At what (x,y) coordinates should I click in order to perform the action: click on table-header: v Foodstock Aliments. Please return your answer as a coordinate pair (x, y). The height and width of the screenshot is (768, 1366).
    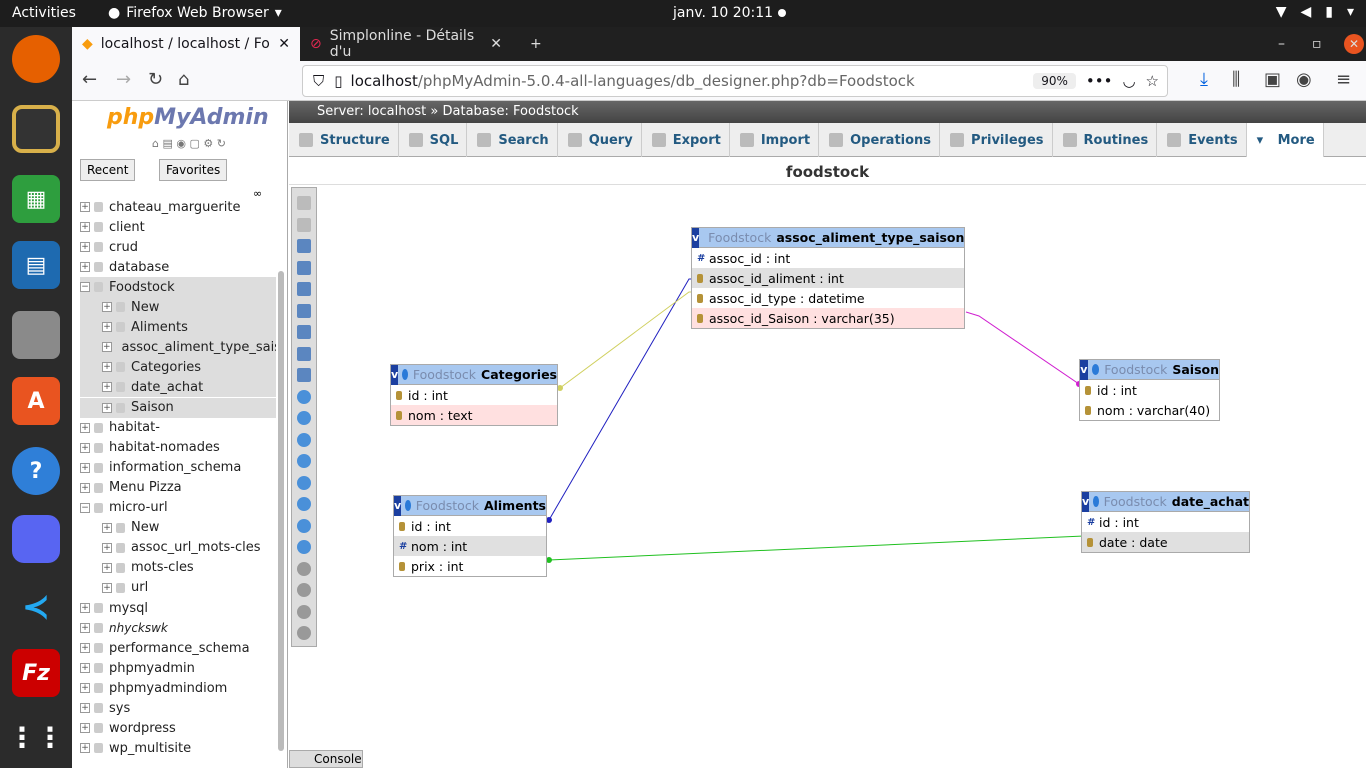
    Looking at the image, I should click on (470, 505).